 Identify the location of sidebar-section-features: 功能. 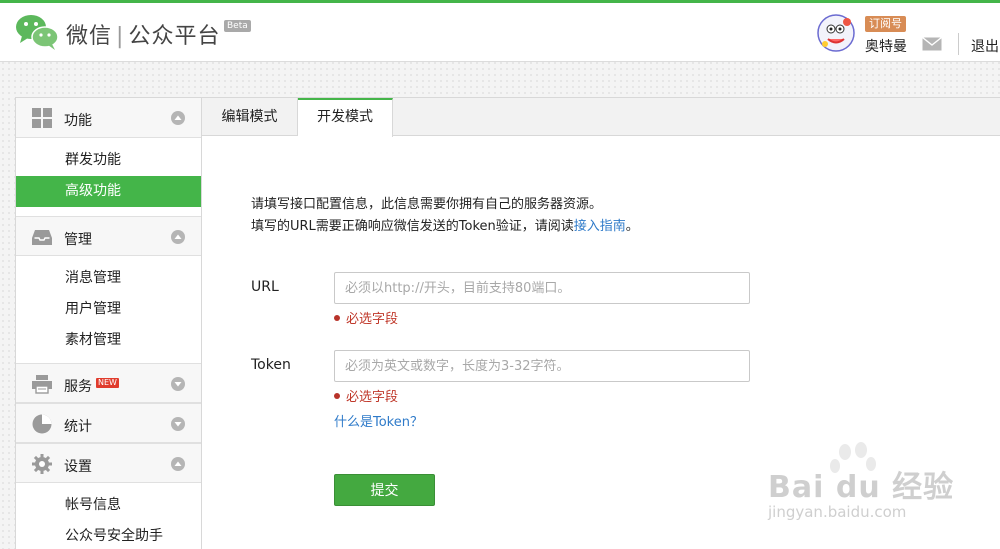
(108, 118).